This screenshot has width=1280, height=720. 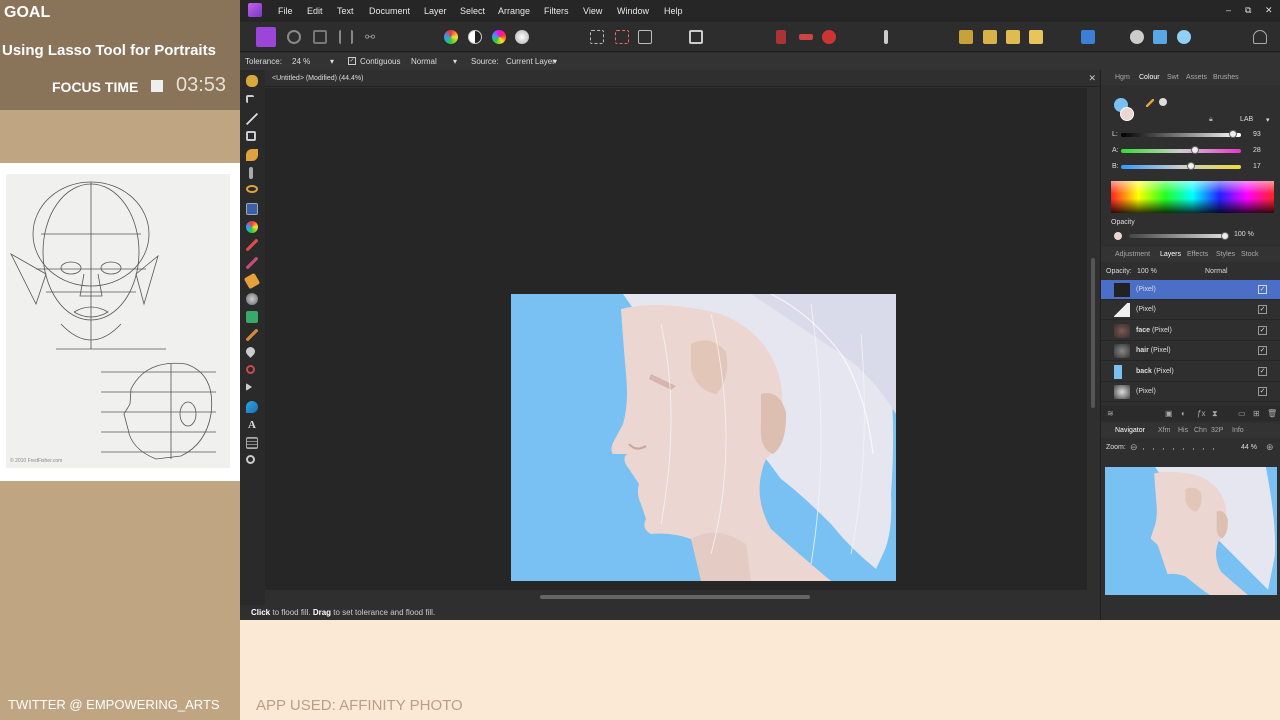 What do you see at coordinates (806, 37) in the screenshot?
I see `snapping-icon` at bounding box center [806, 37].